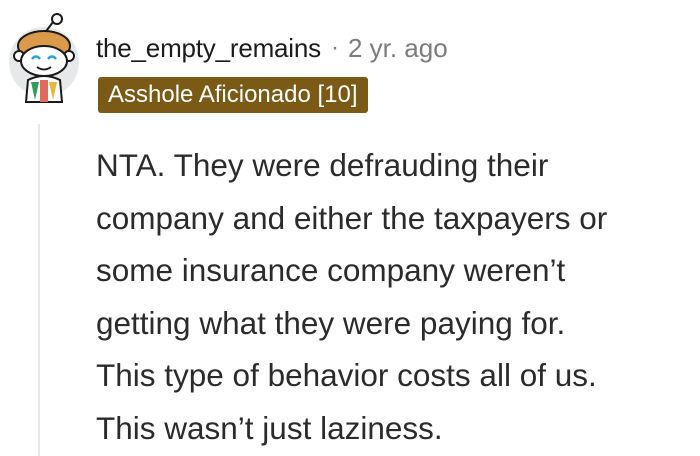  What do you see at coordinates (352, 217) in the screenshot?
I see `comment-body-line: company and either the taxpayers or` at bounding box center [352, 217].